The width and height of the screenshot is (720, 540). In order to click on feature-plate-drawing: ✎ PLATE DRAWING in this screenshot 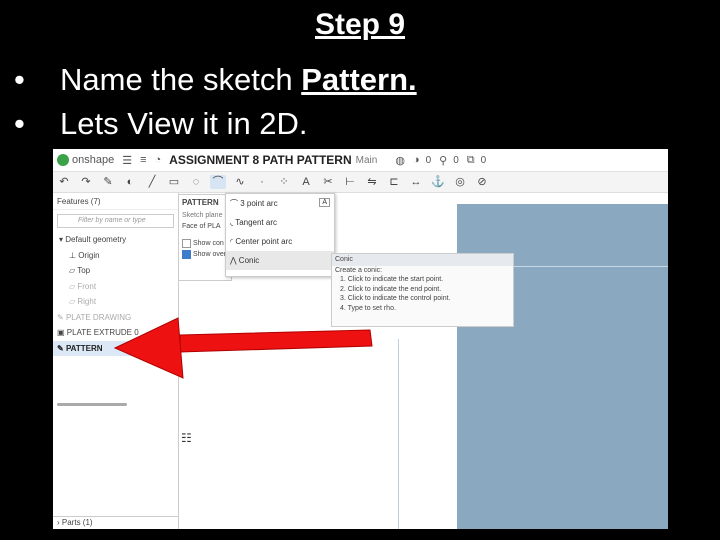, I will do `click(115, 318)`.